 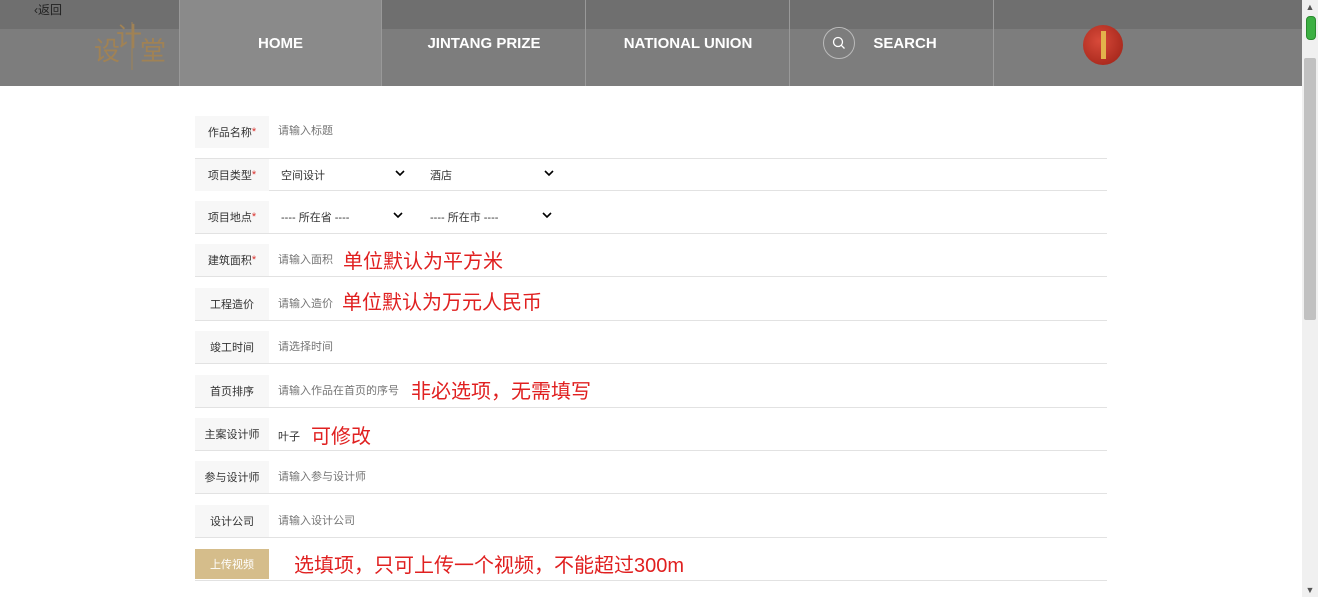 I want to click on design-company-input, so click(x=338, y=521).